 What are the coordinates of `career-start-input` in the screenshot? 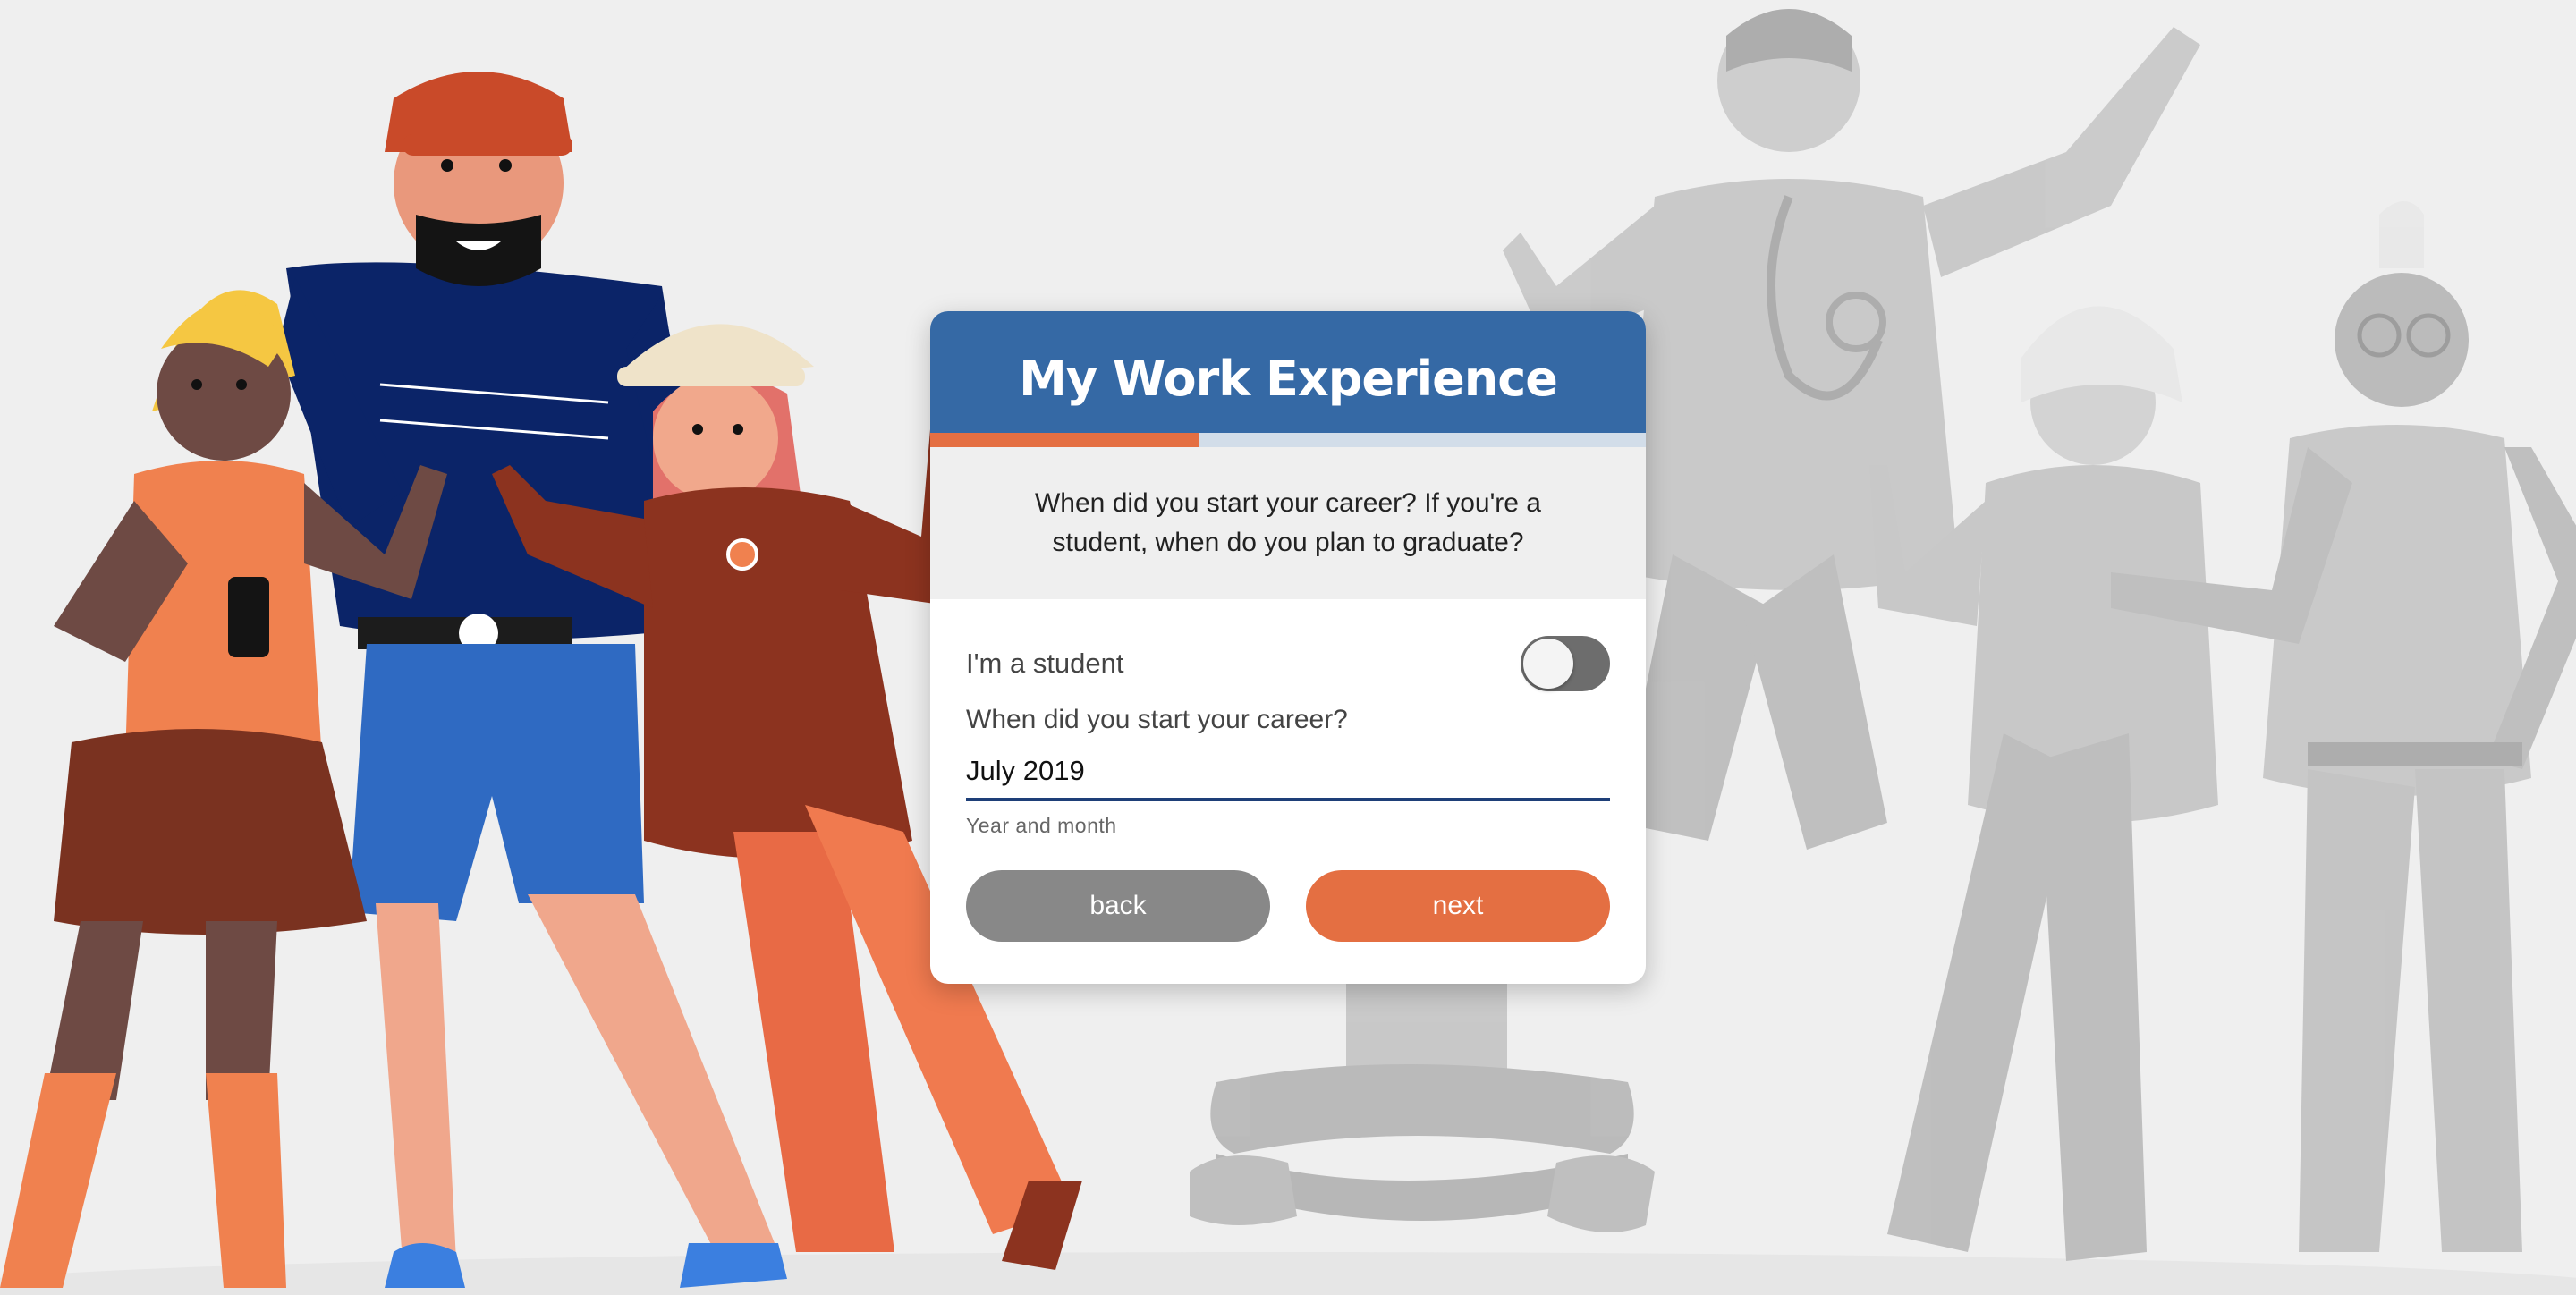 It's located at (1288, 774).